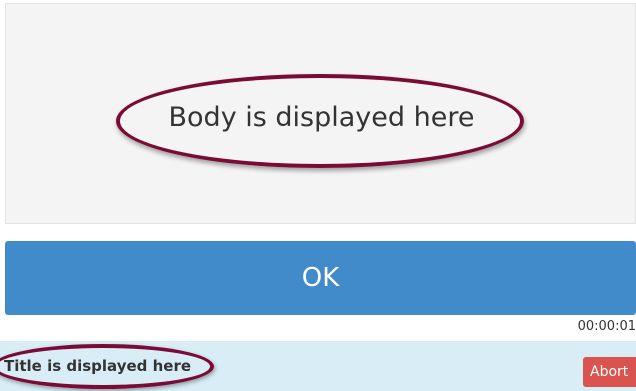 Image resolution: width=636 pixels, height=391 pixels. I want to click on elapsed-timer: 00:00:01, so click(606, 326).